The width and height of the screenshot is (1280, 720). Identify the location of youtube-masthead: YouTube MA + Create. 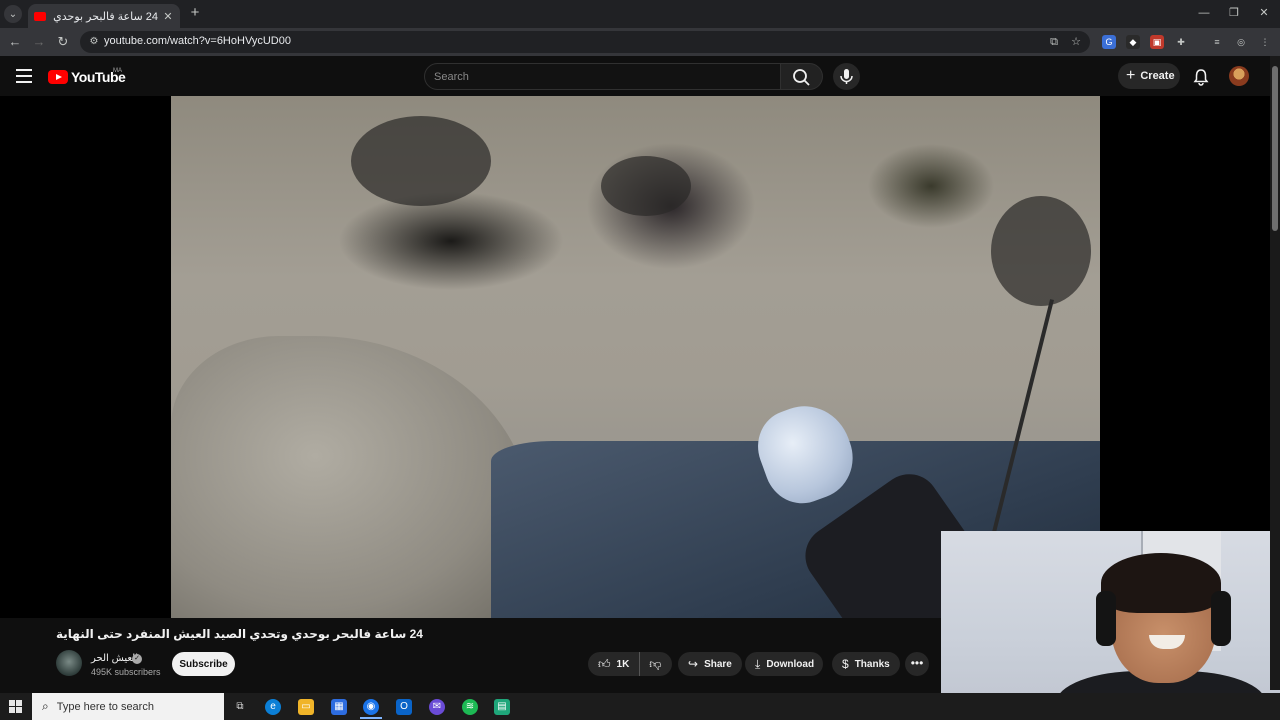
(640, 76).